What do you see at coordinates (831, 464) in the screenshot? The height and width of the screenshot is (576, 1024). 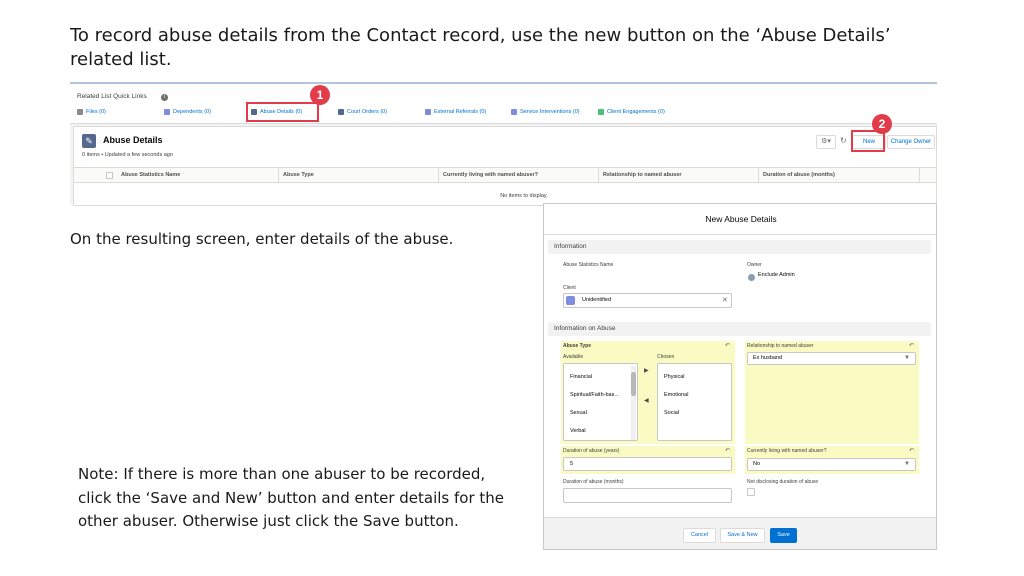 I see `living-with-abuser-select: No ▼` at bounding box center [831, 464].